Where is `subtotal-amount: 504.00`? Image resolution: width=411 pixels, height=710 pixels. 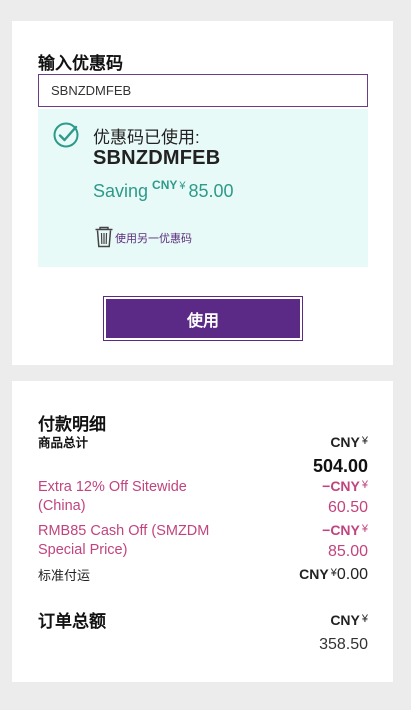 subtotal-amount: 504.00 is located at coordinates (340, 466).